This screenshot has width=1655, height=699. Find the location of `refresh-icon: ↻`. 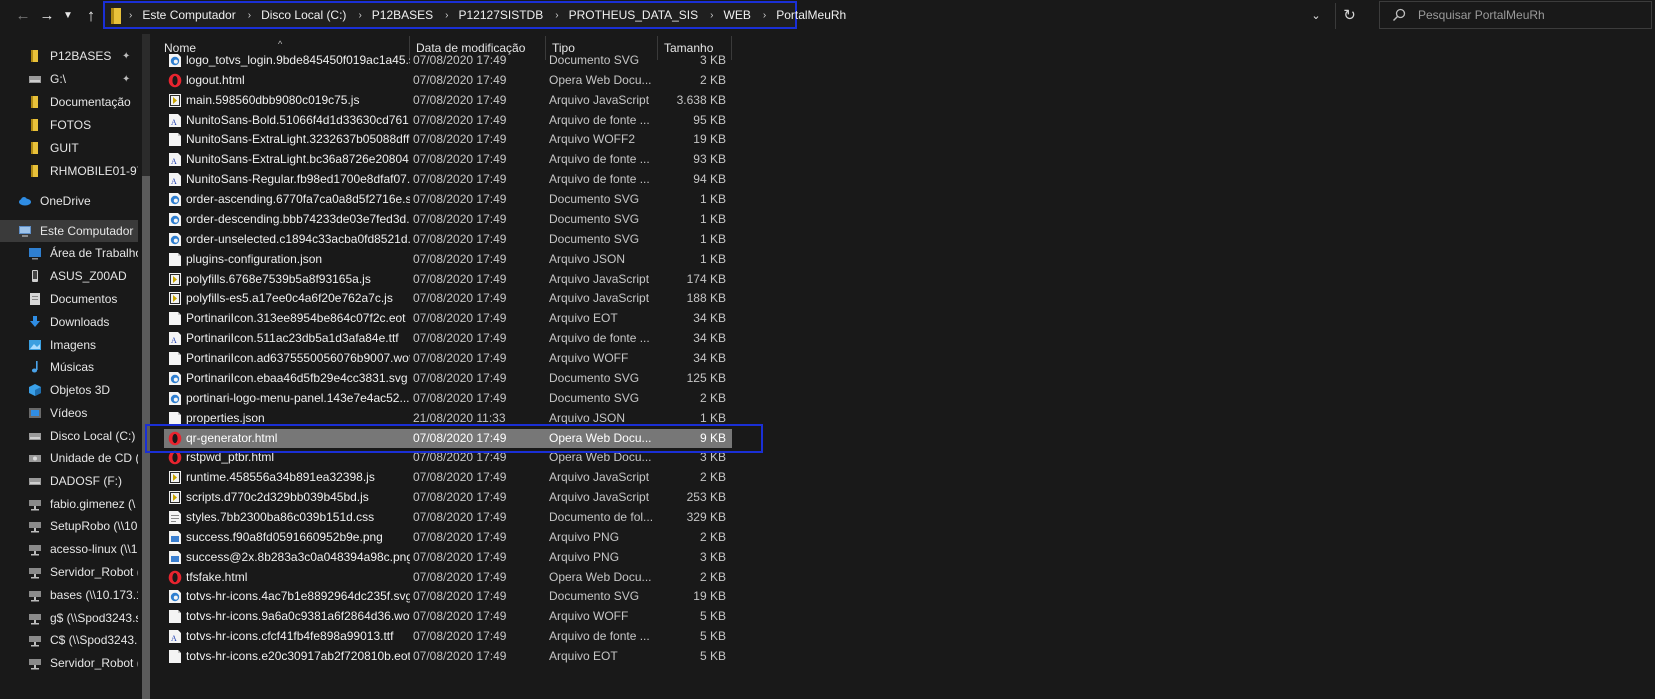

refresh-icon: ↻ is located at coordinates (1349, 16).